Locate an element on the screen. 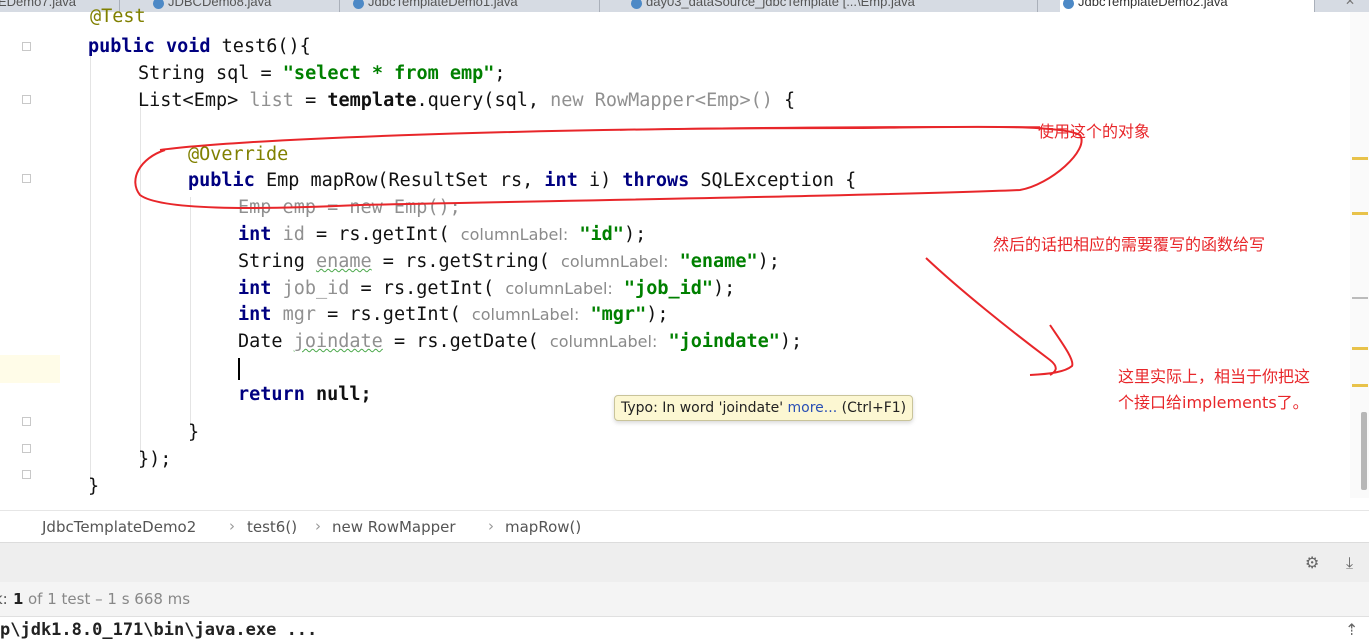  red-ellipse-mark is located at coordinates (608, 167).